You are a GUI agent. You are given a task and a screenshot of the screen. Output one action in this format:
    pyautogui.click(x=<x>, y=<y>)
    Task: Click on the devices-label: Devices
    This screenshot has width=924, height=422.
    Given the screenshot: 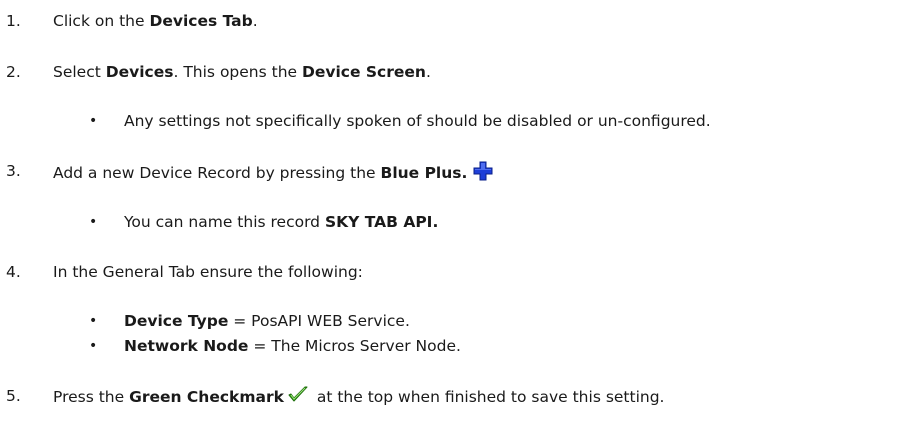 What is the action you would take?
    pyautogui.click(x=139, y=72)
    